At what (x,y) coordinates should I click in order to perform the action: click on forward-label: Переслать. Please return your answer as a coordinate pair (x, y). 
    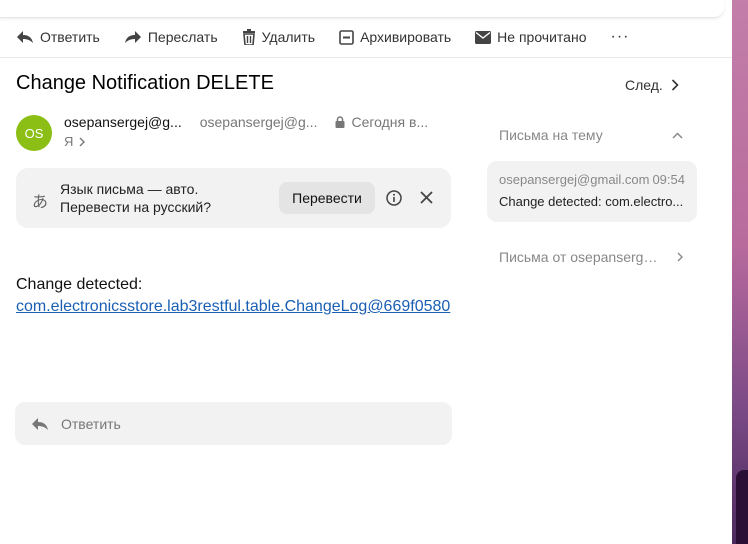
    Looking at the image, I should click on (182, 37).